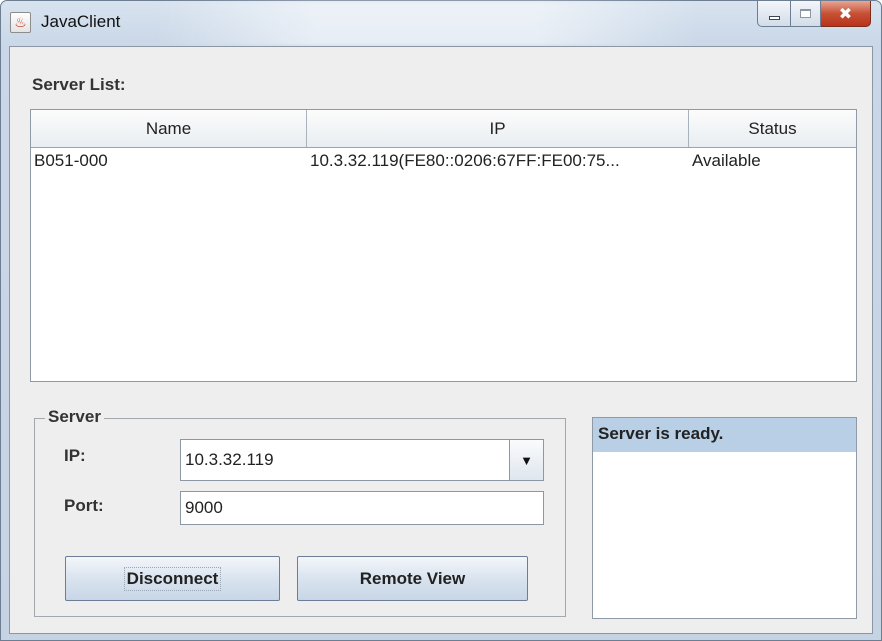  I want to click on status-log-panel: Server is ready., so click(724, 518).